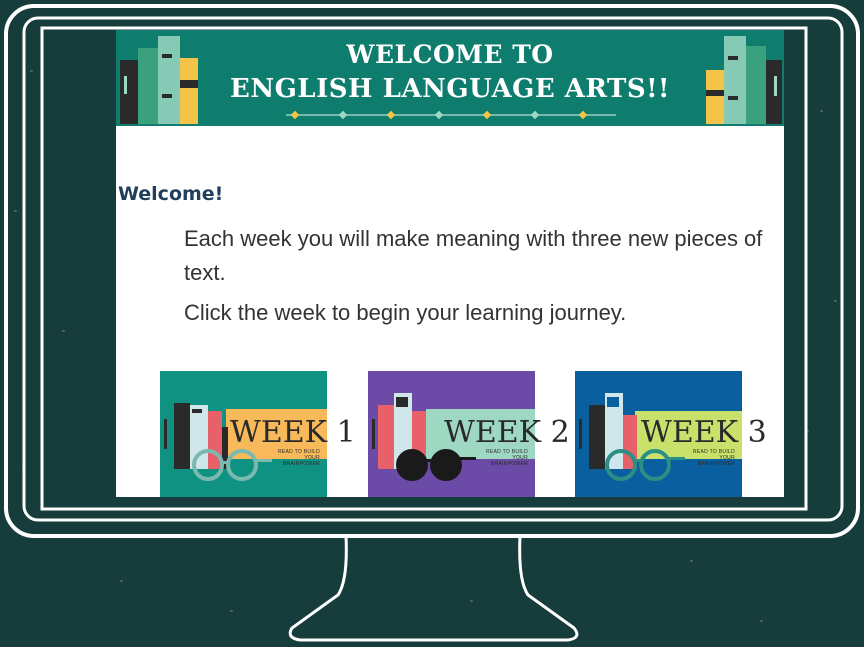 The width and height of the screenshot is (864, 647). Describe the element at coordinates (451, 115) in the screenshot. I see `diamond-divider` at that location.